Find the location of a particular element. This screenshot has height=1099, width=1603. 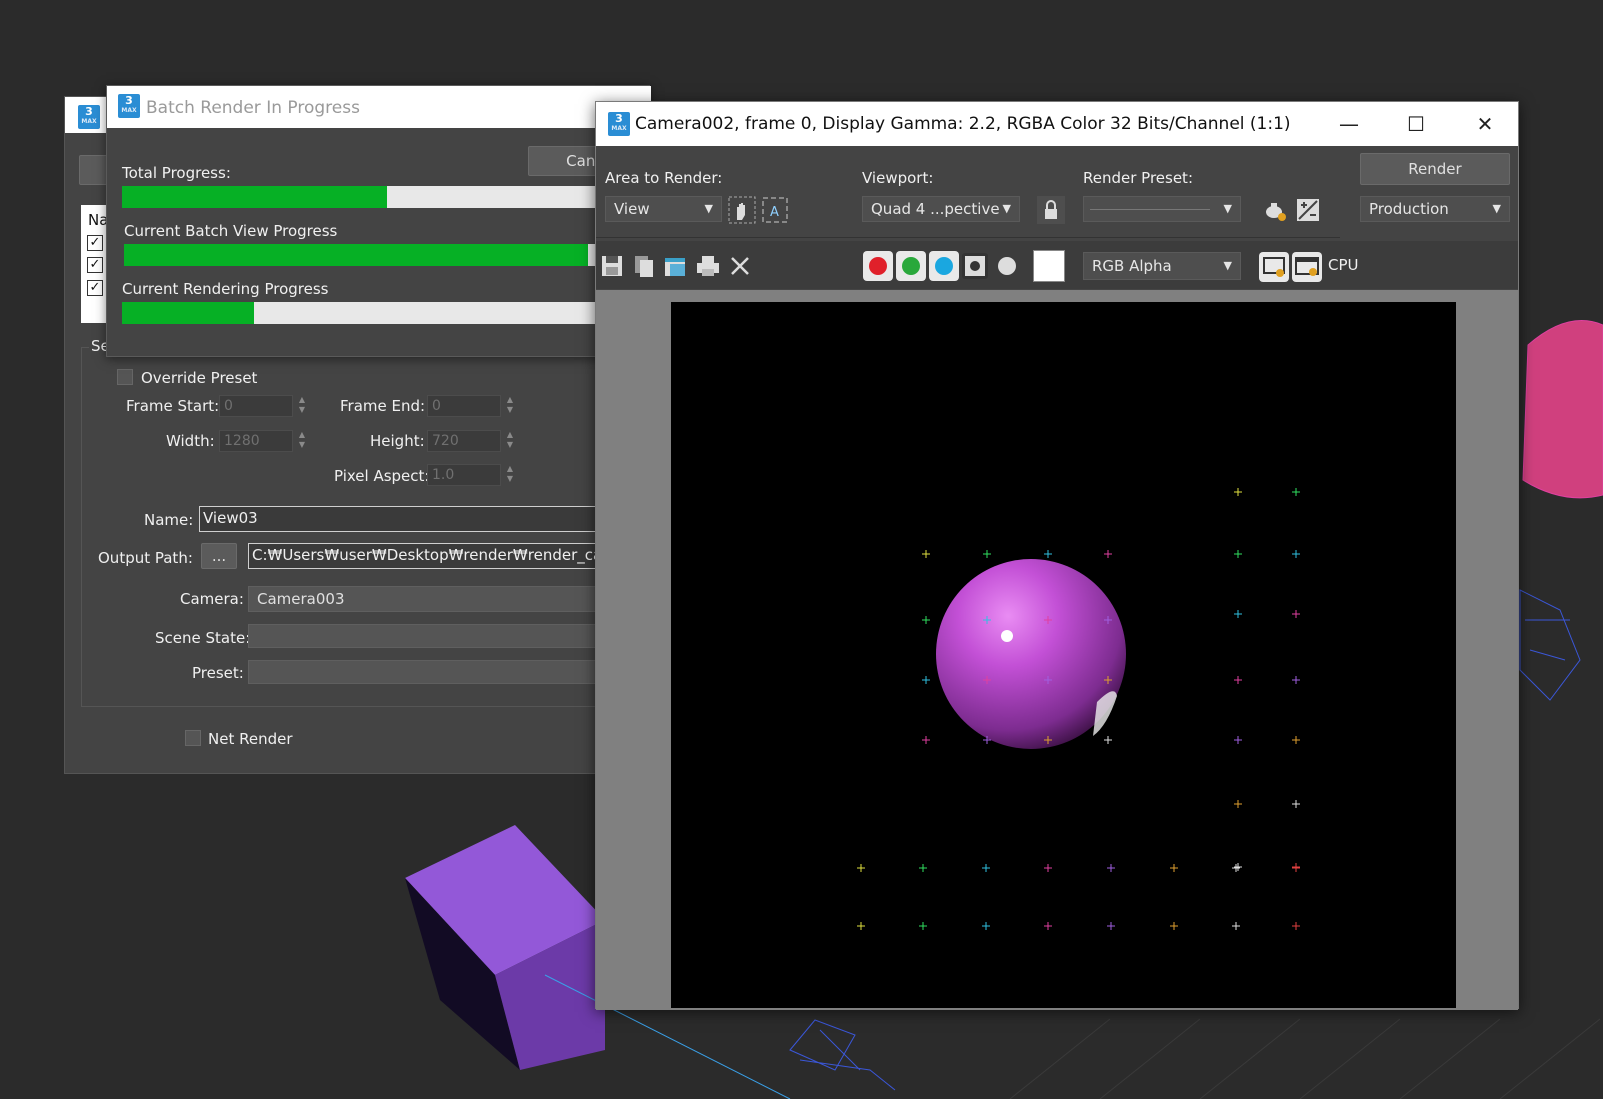

wire-object-right is located at coordinates (1550, 645).